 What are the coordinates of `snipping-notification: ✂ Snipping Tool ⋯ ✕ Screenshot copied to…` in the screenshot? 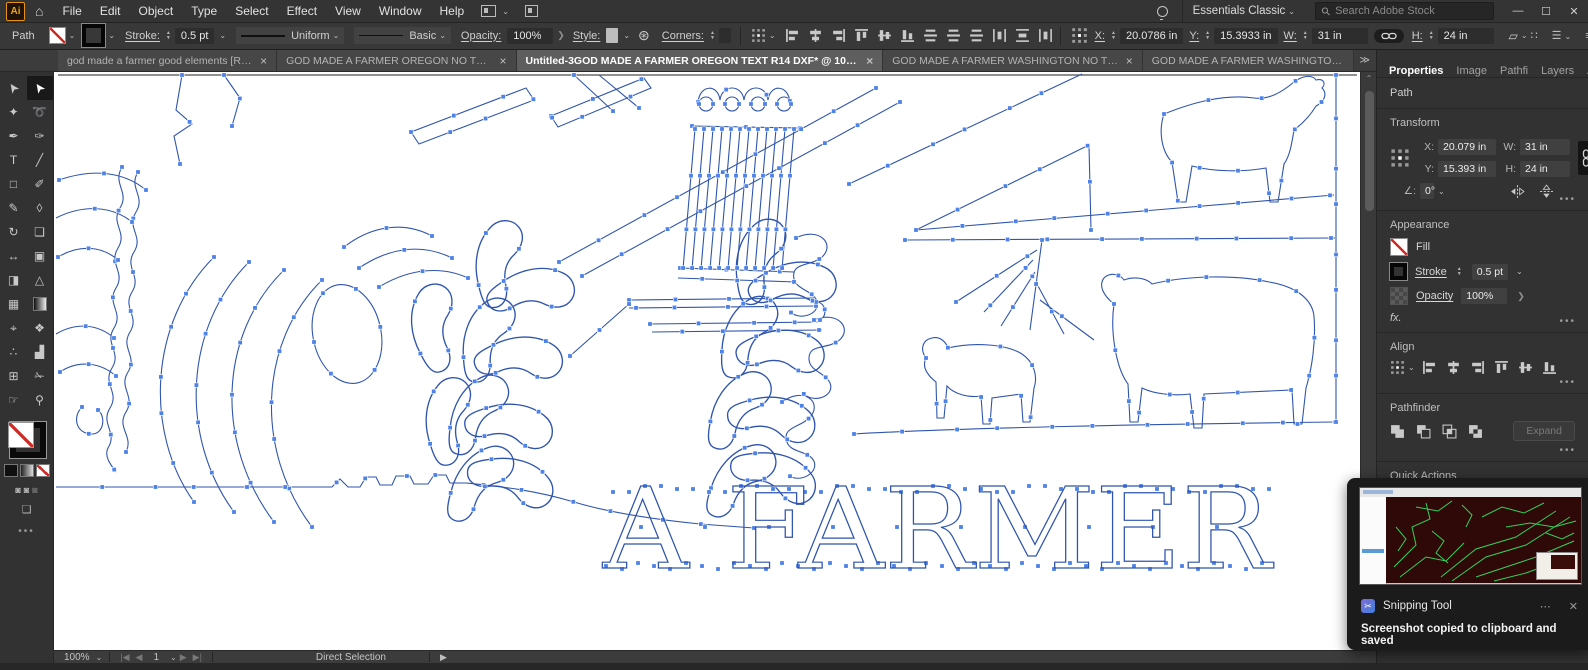 It's located at (1467, 620).